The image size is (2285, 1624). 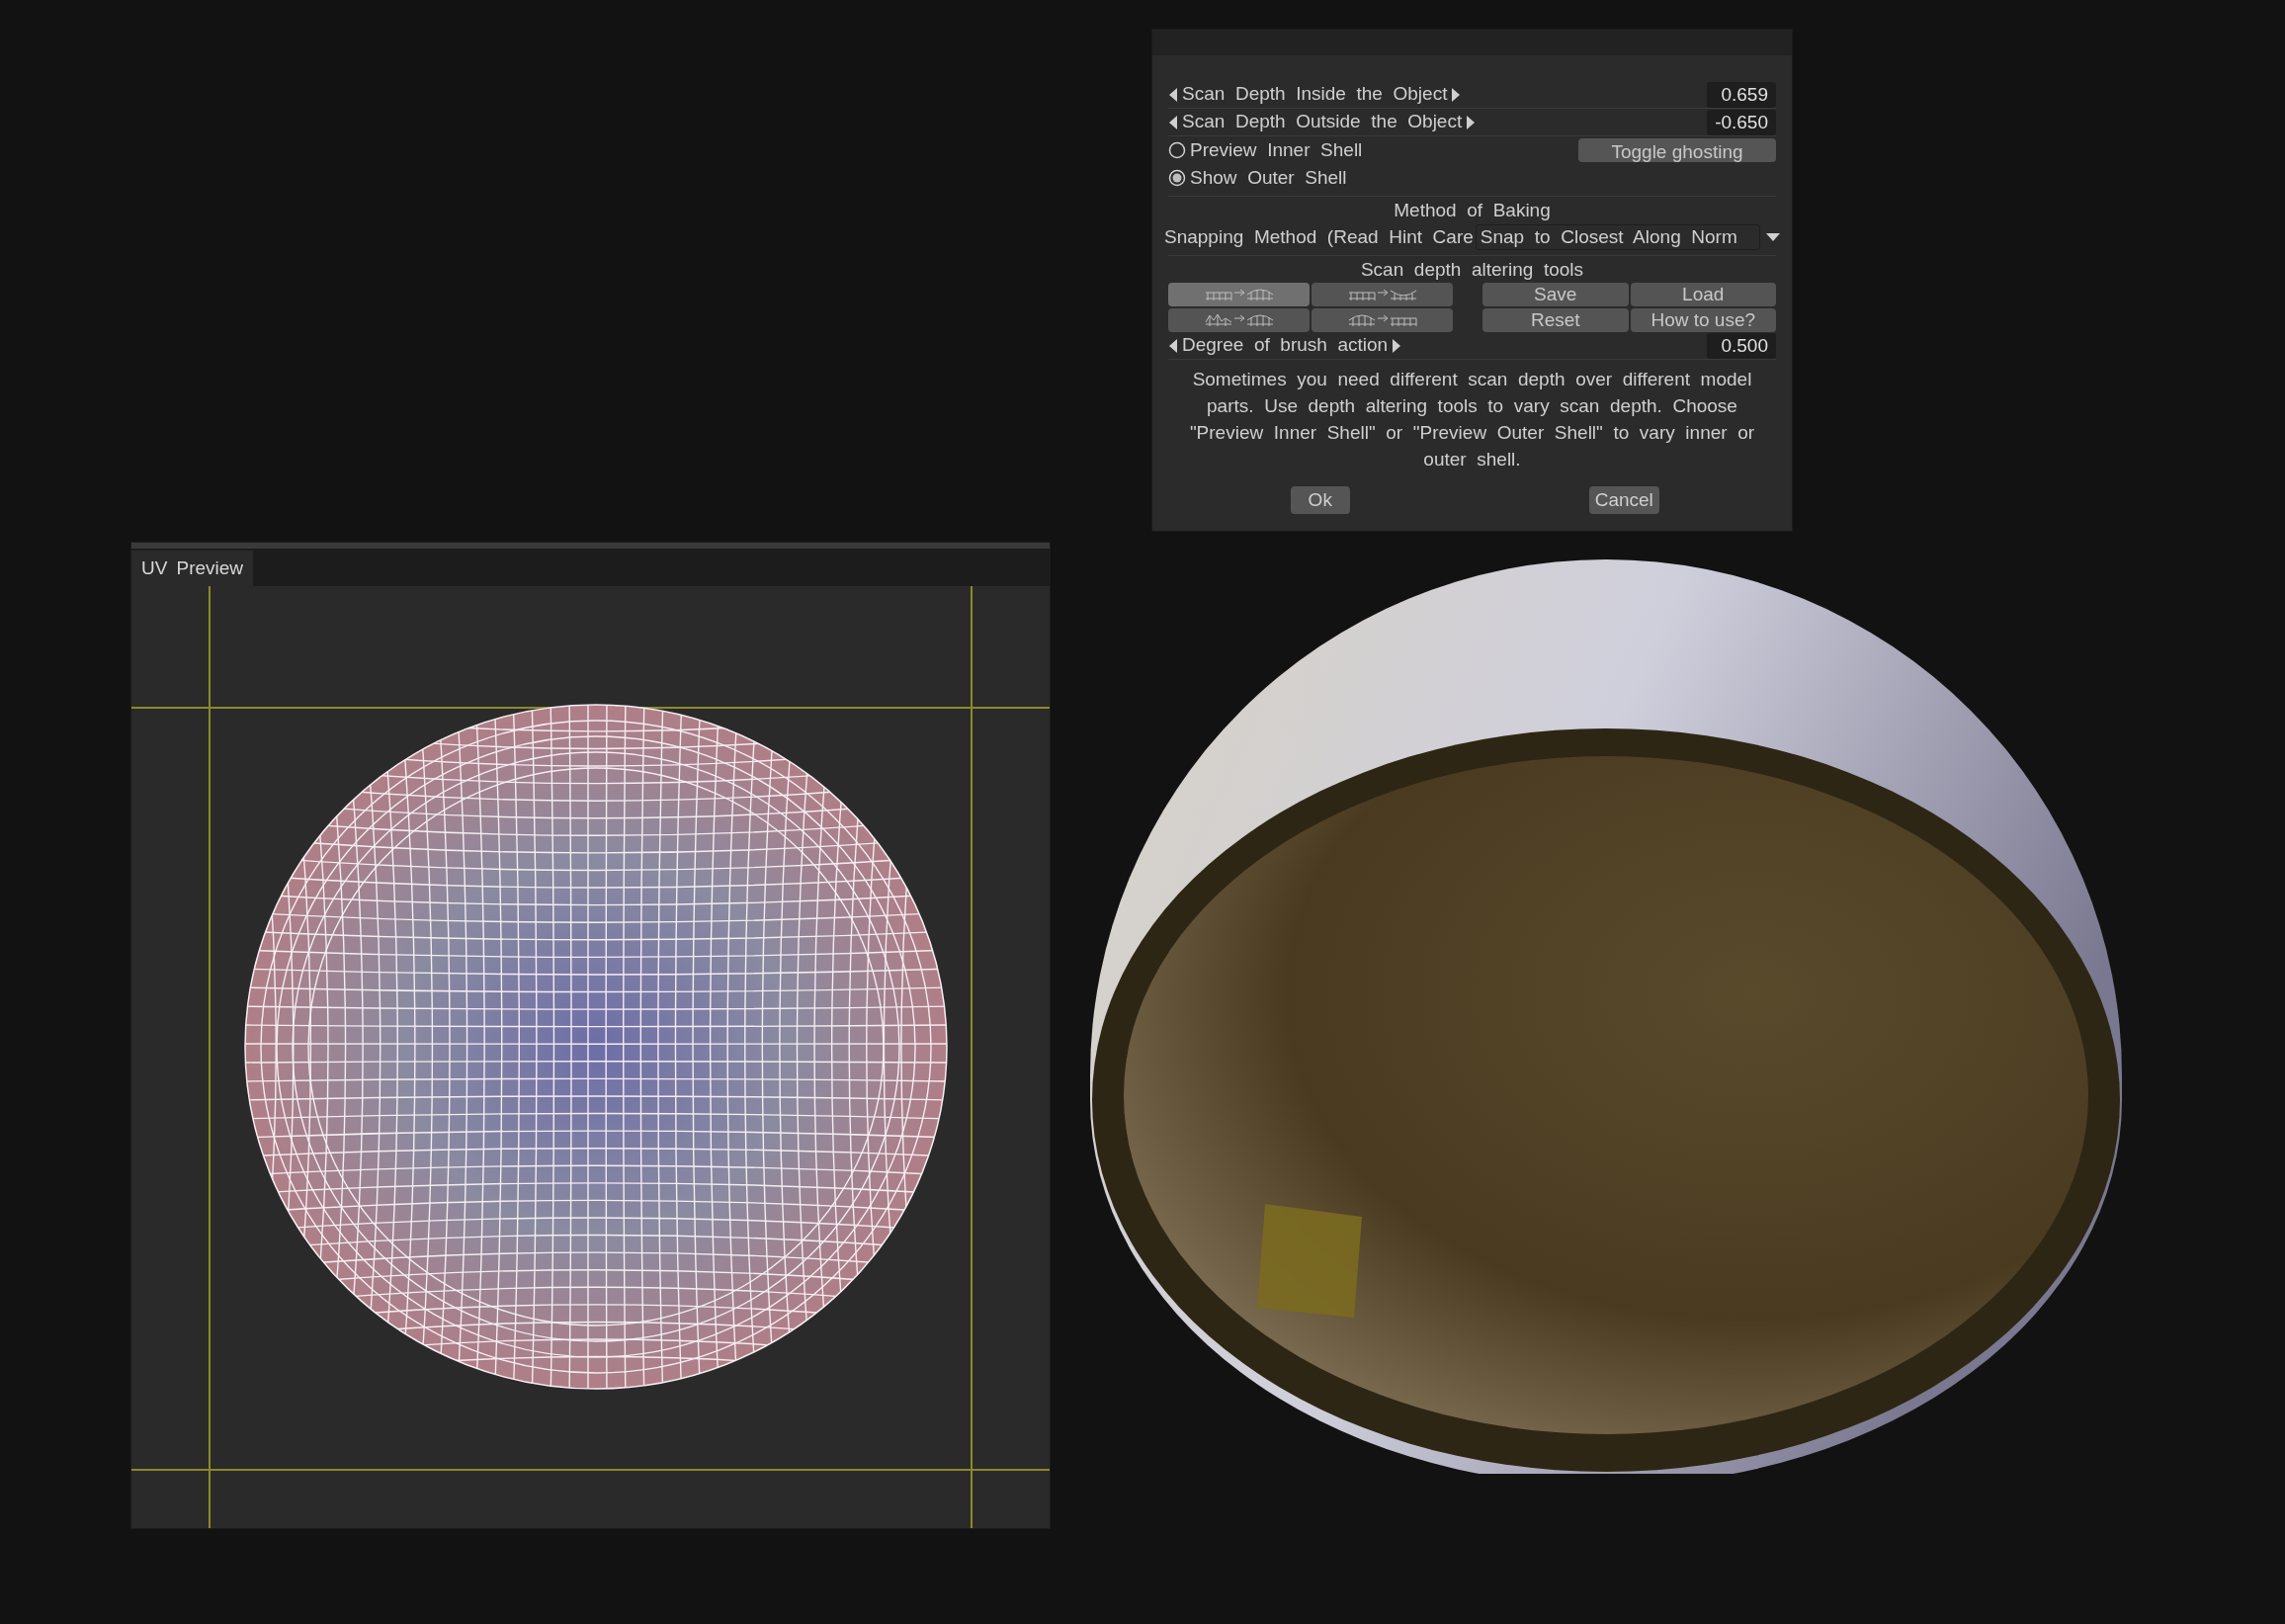 What do you see at coordinates (1741, 345) in the screenshot?
I see `value-field: 0.500` at bounding box center [1741, 345].